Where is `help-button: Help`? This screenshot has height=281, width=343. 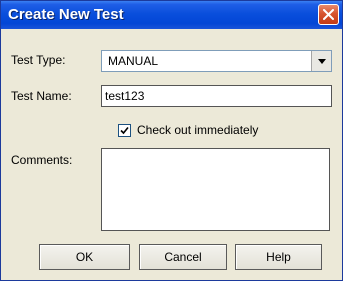
help-button: Help is located at coordinates (278, 257).